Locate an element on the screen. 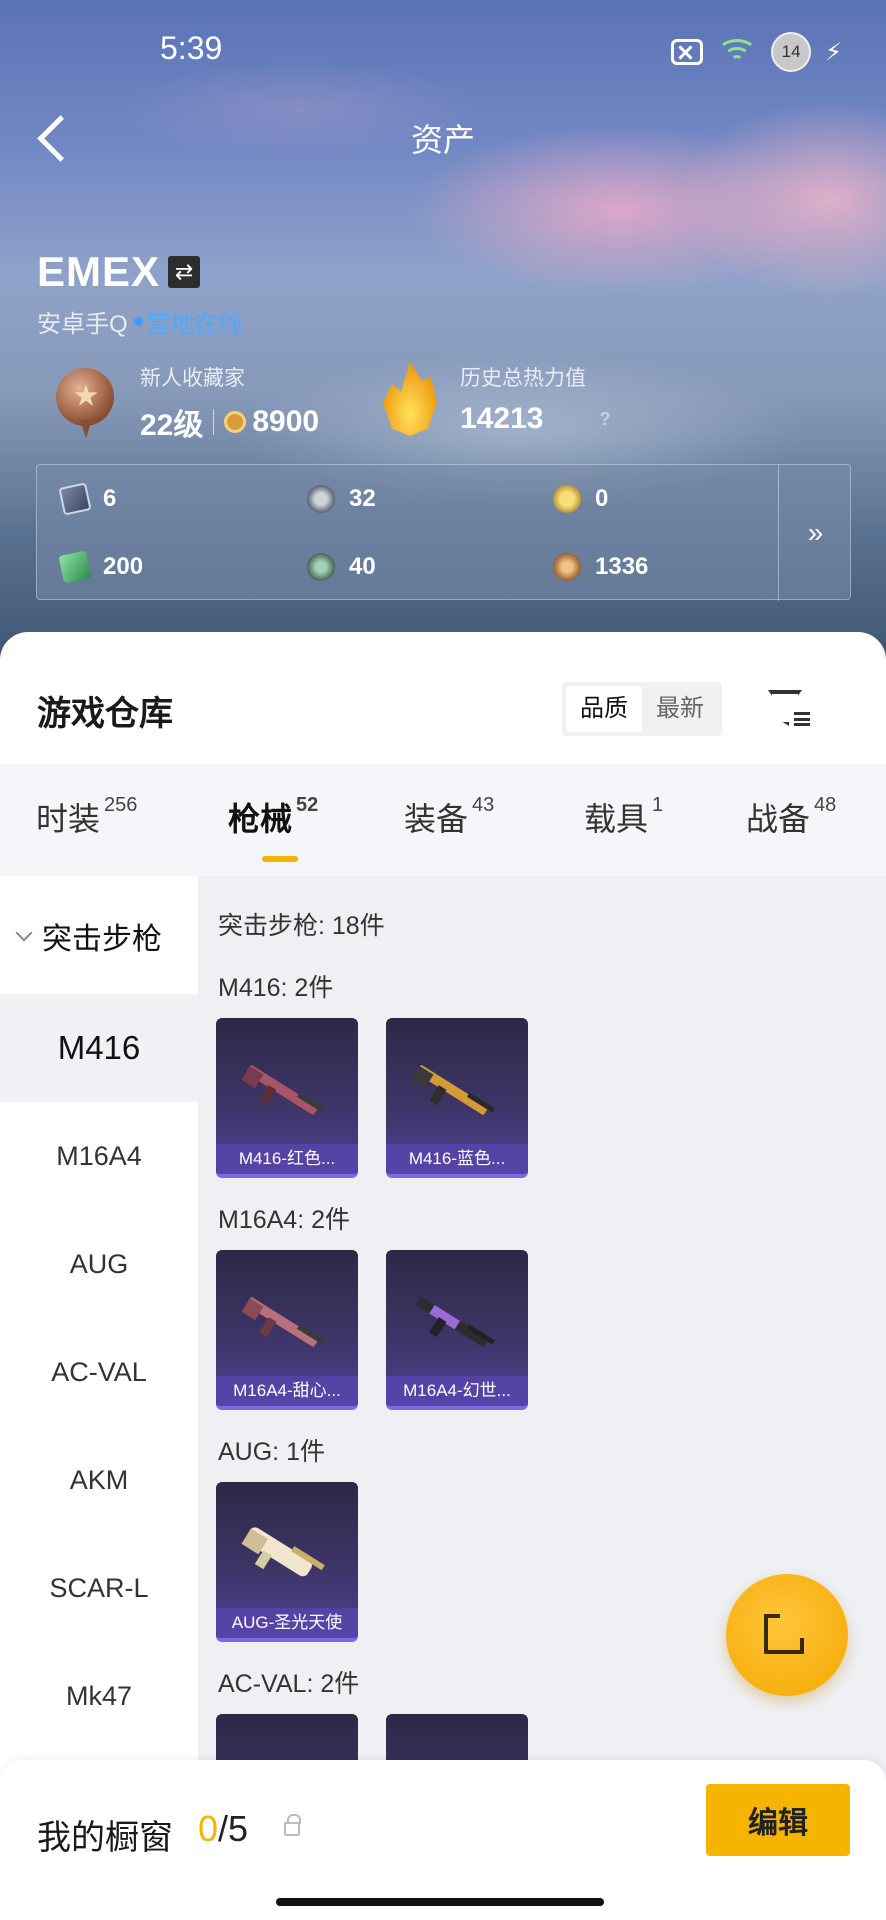 Image resolution: width=886 pixels, height=1920 pixels. sidebar-item-m16a4: M16A4 is located at coordinates (99, 1156).